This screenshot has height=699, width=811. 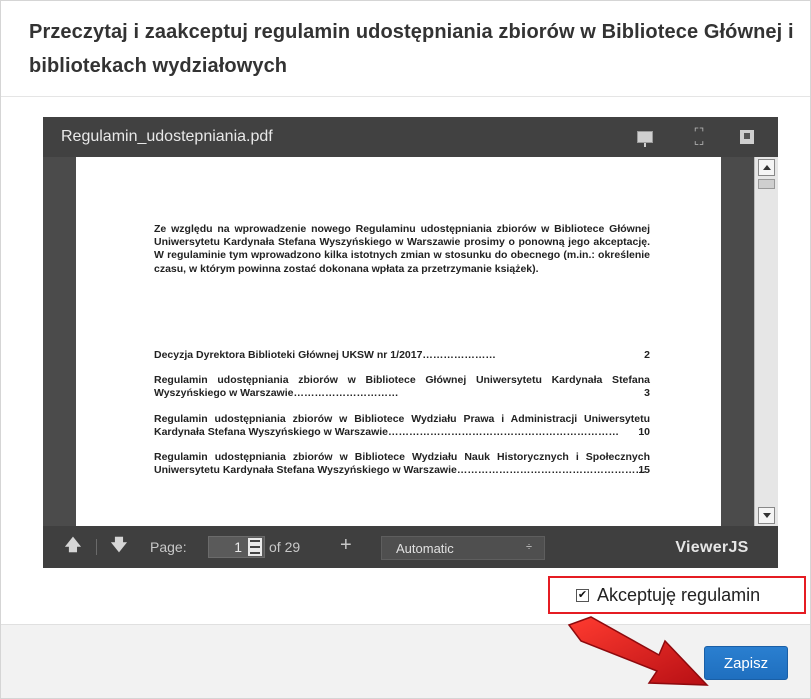 I want to click on accept-label: Akceptuję regulamin, so click(x=678, y=595).